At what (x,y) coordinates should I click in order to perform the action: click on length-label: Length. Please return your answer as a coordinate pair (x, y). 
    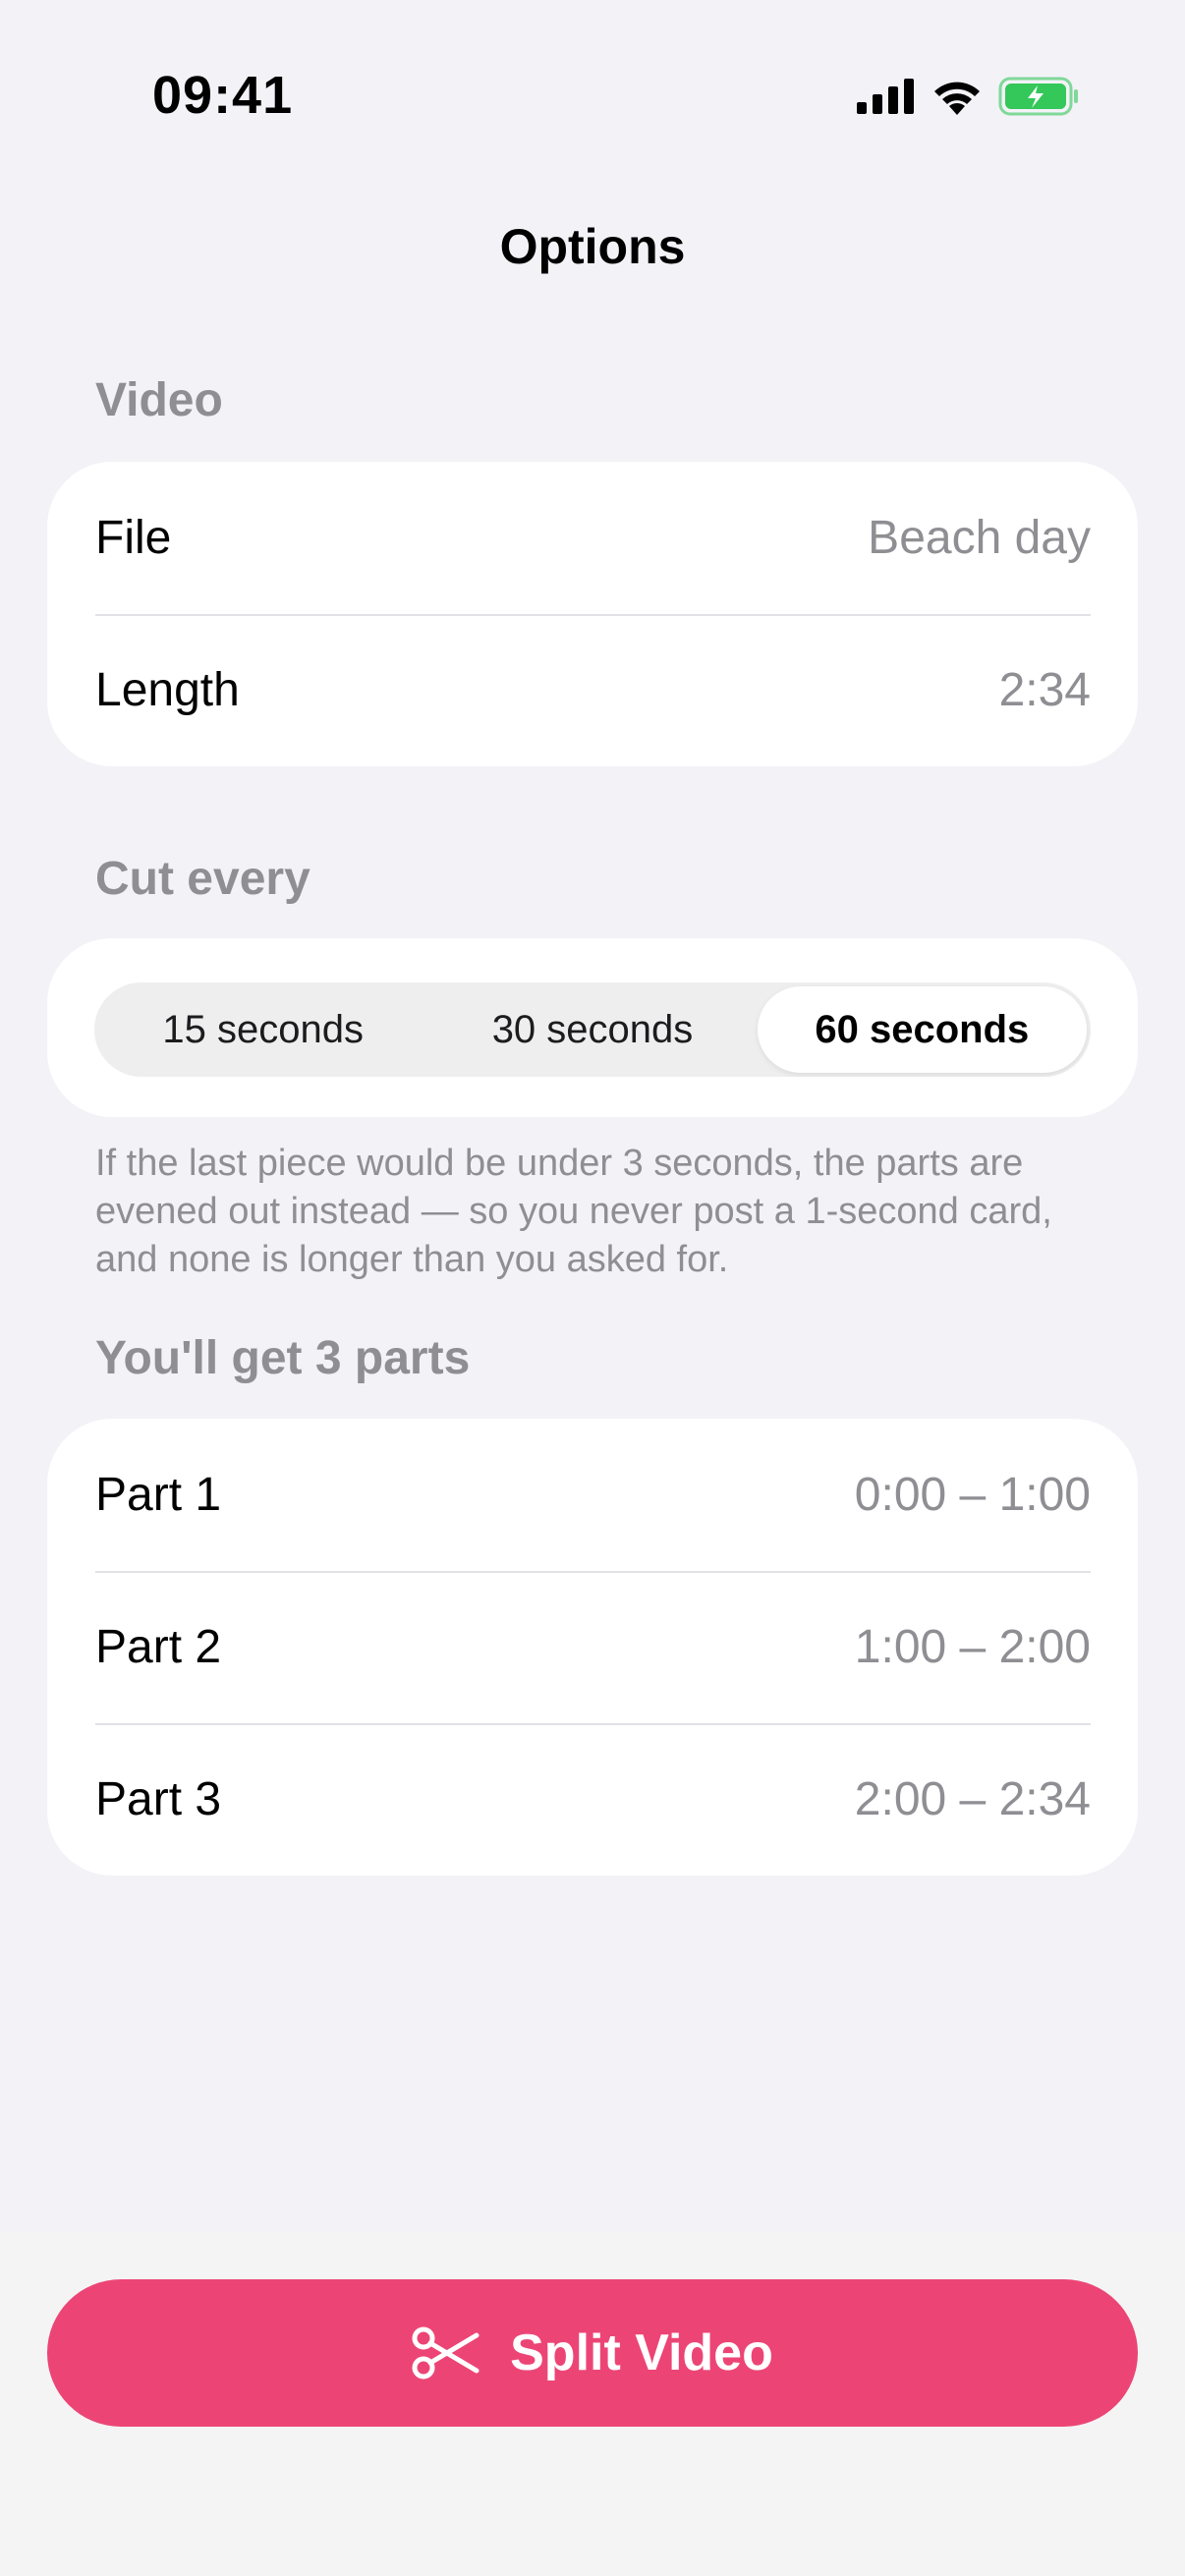
    Looking at the image, I should click on (168, 690).